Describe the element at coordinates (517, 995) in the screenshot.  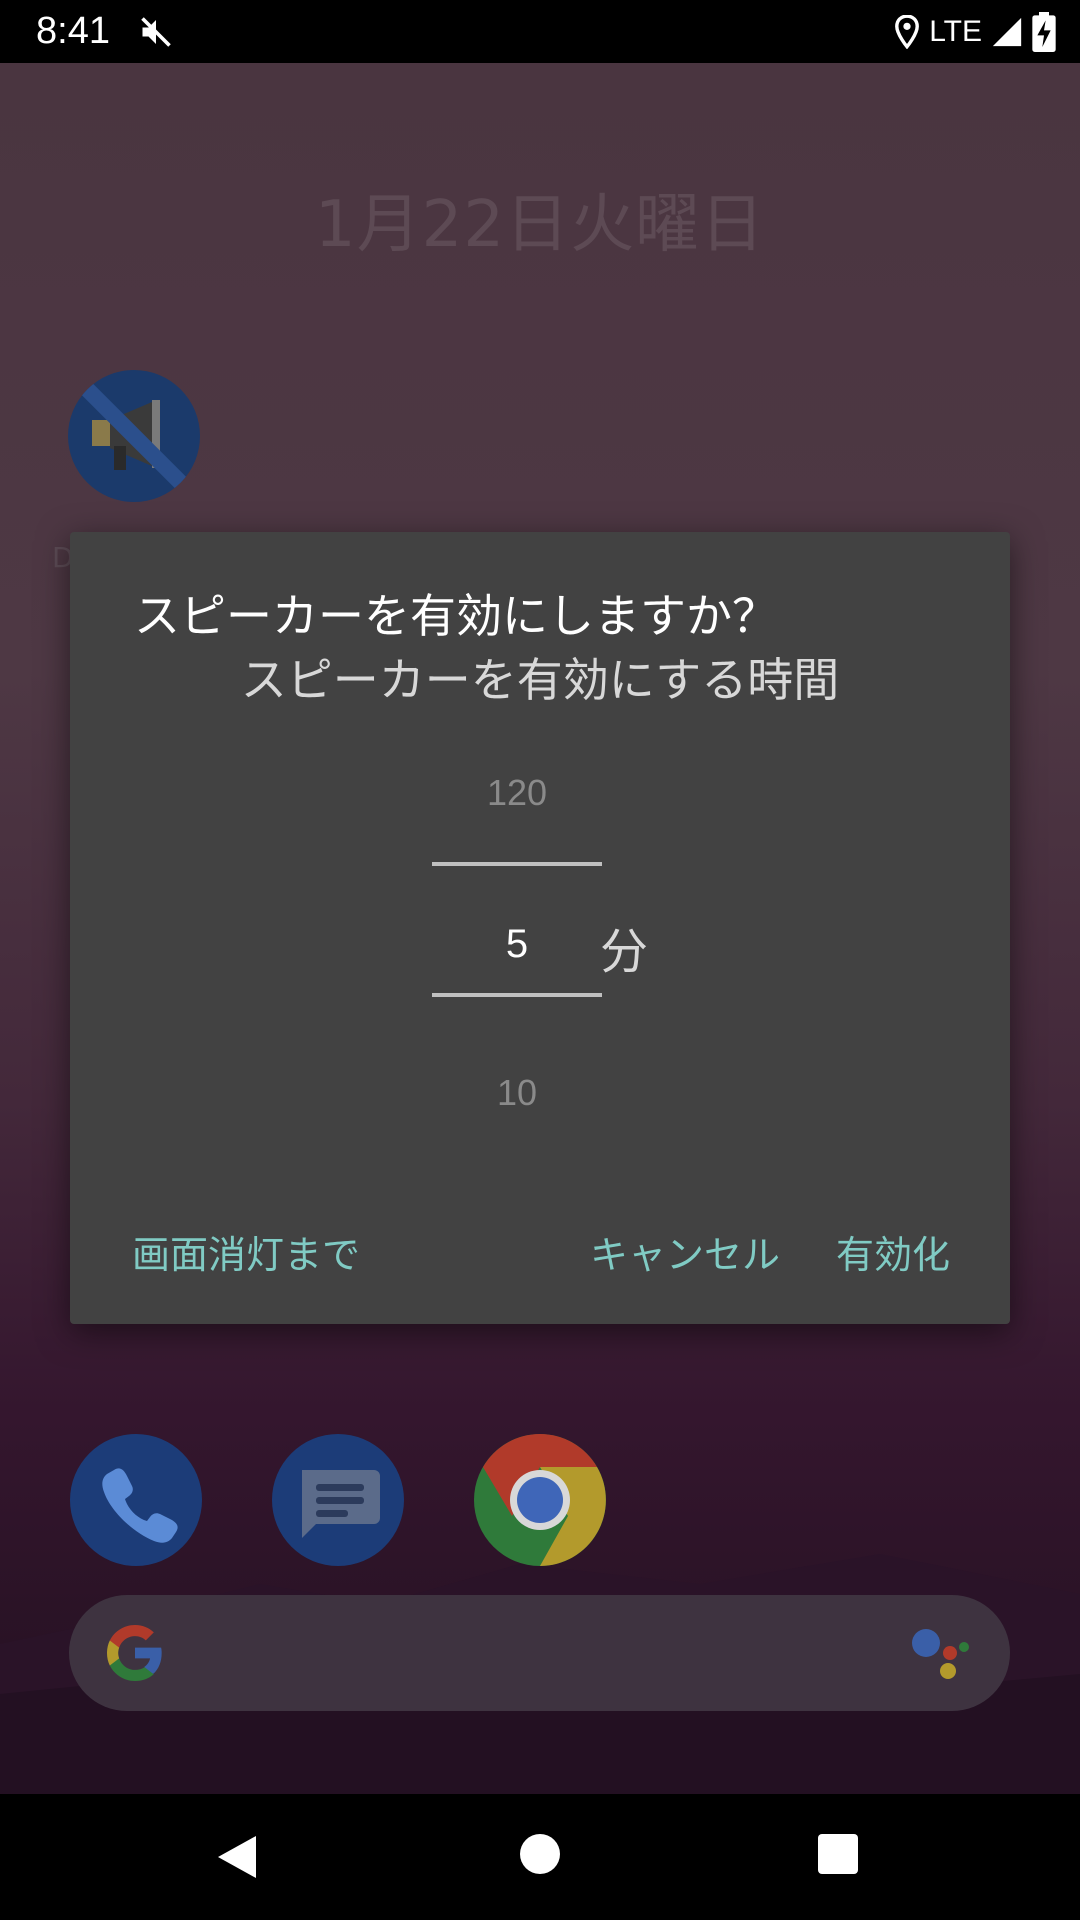
I see `picker-divider-bottom` at that location.